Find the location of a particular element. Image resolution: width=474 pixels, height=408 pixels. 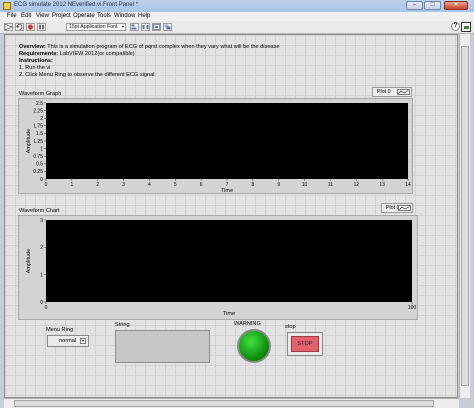

x-tick-label: 4 is located at coordinates (149, 185).